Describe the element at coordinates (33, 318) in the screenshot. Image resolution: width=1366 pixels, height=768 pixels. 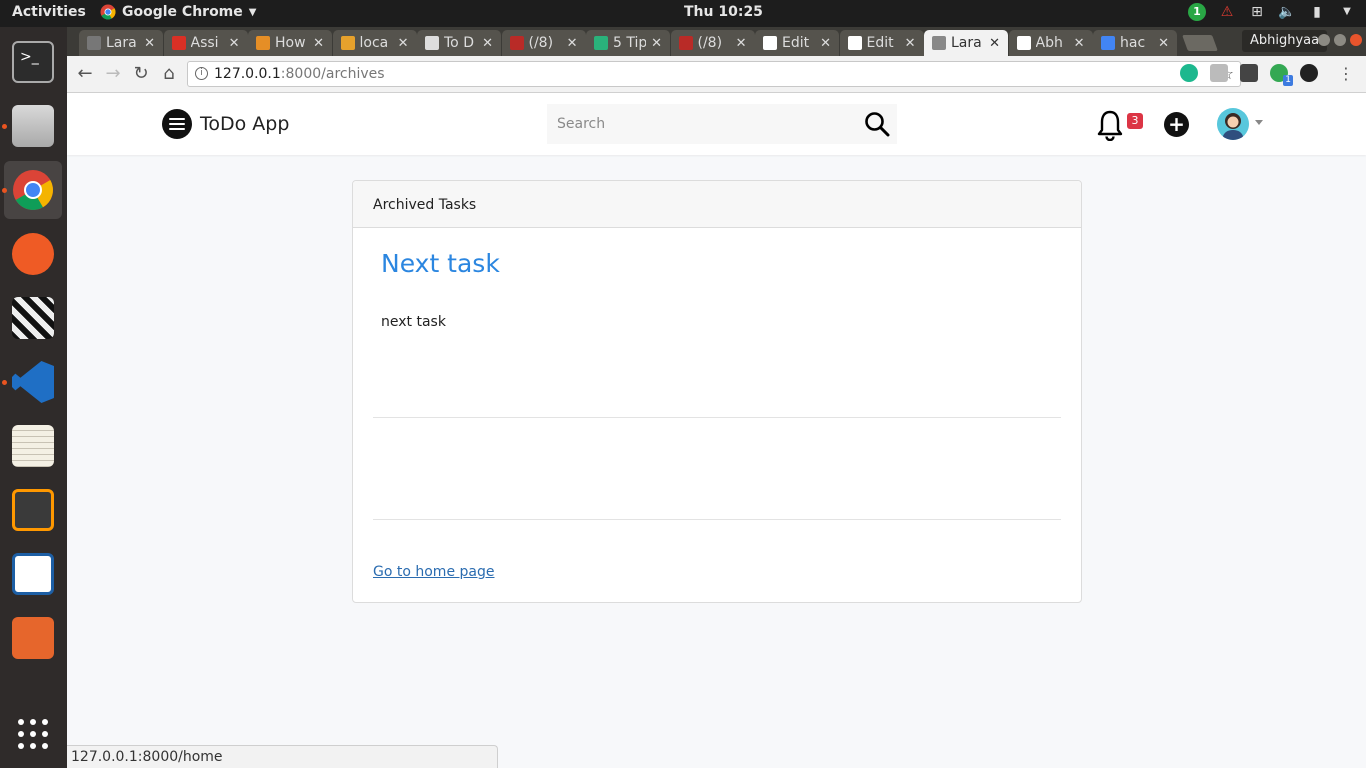
I see `dock-video-editor` at that location.